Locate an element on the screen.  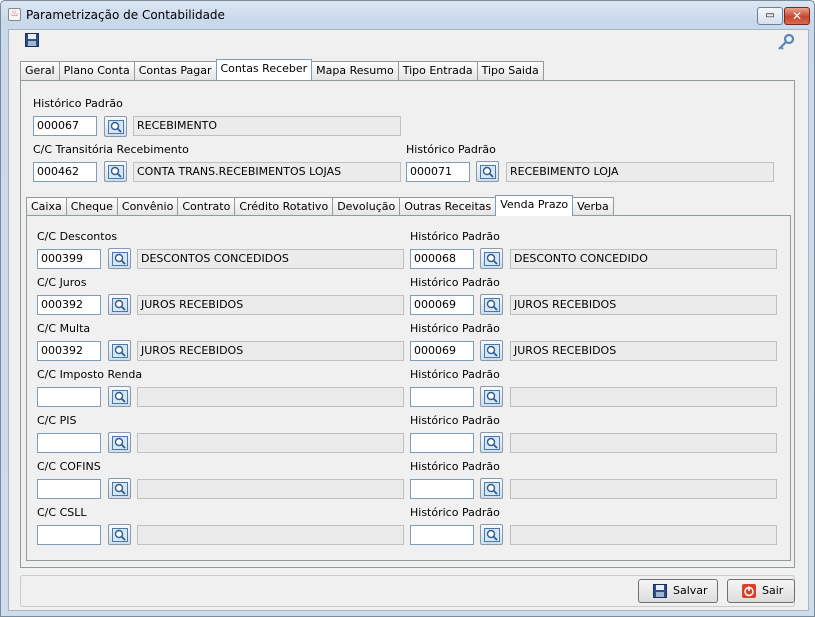
floppy-disk-icon is located at coordinates (660, 591).